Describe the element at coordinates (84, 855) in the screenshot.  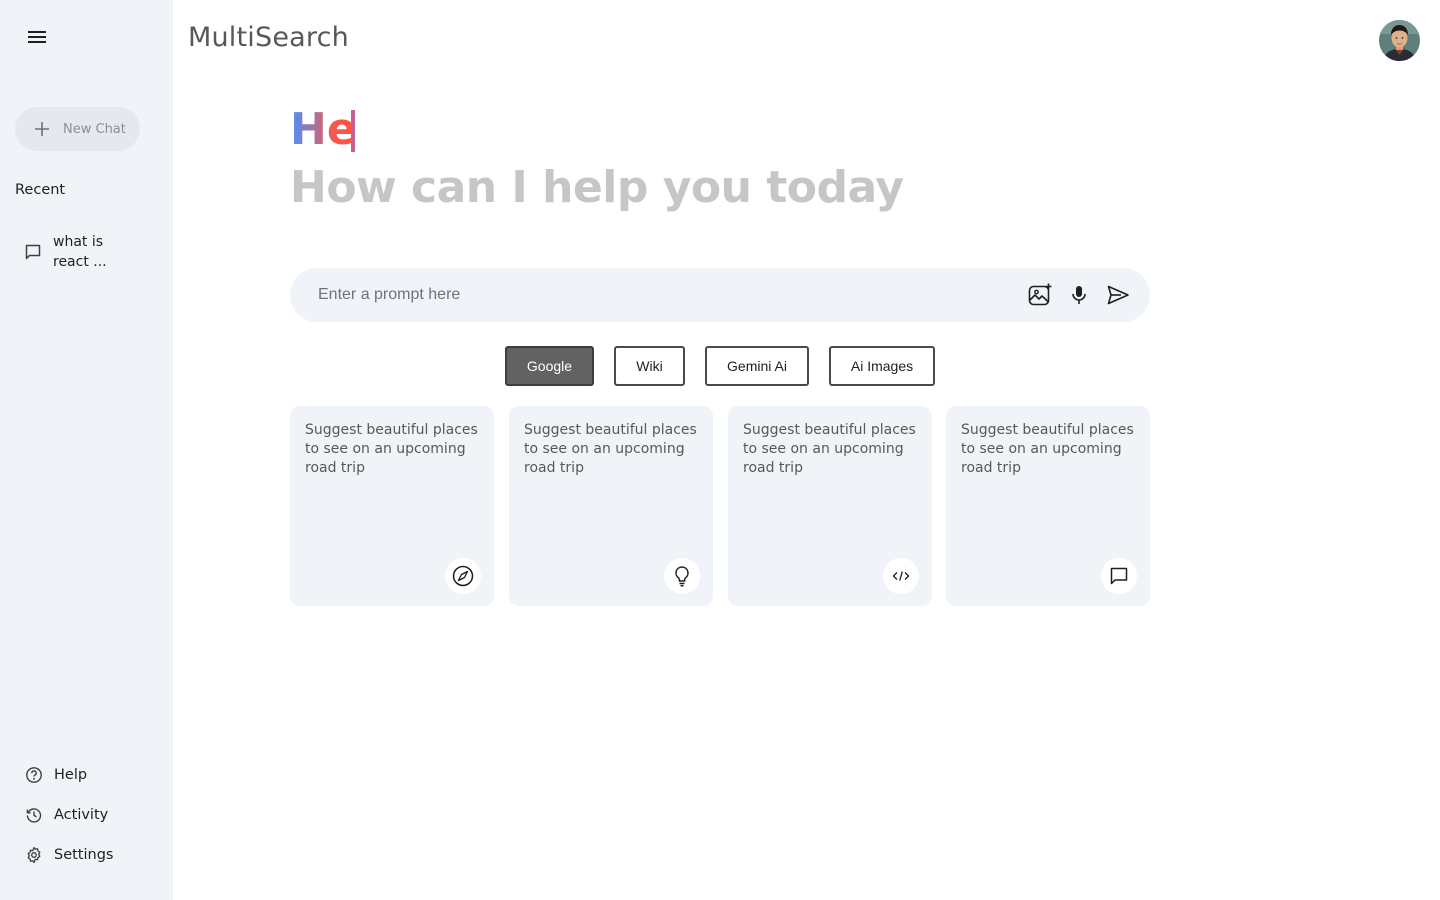
I see `settings-label: Settings` at that location.